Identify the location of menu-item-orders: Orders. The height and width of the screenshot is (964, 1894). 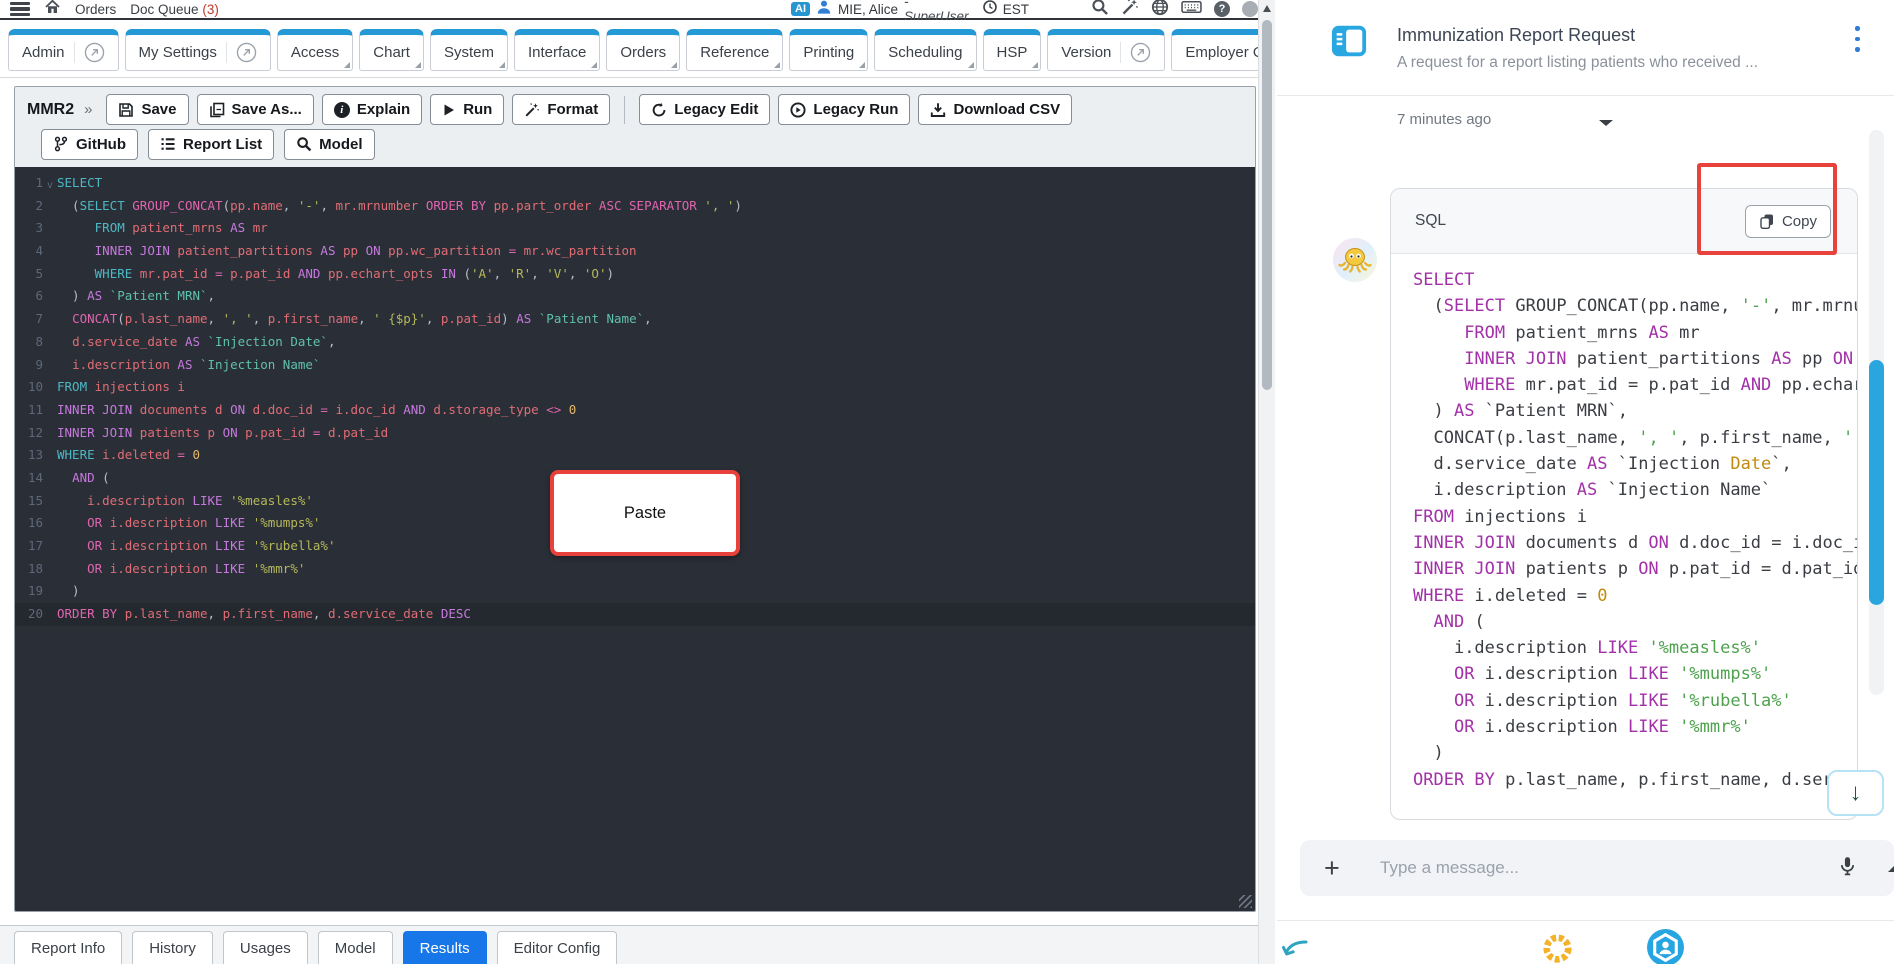
(95, 9).